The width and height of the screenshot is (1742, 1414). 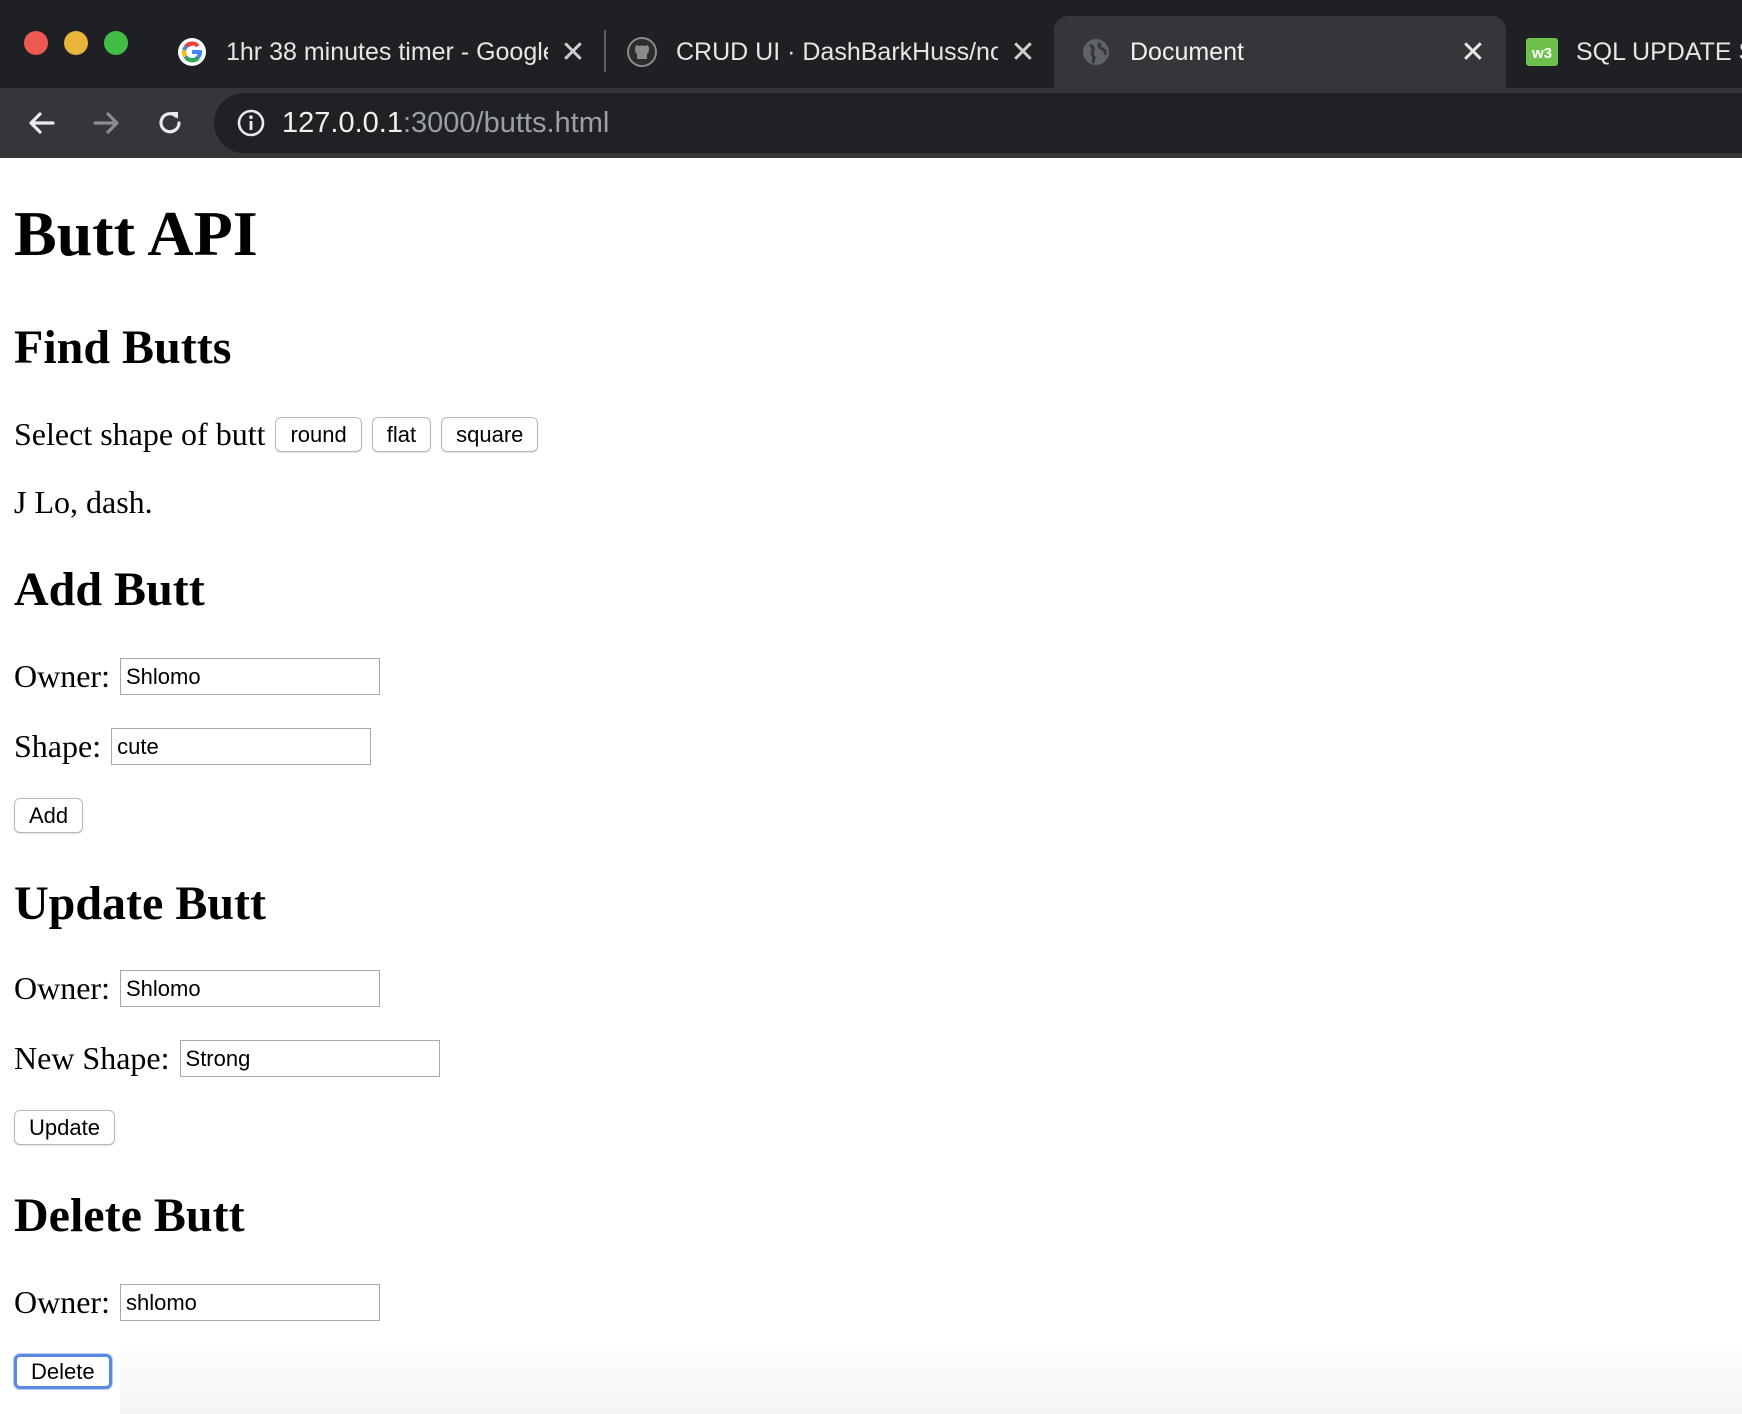 I want to click on tab-title: CRUD UI · DashBarkHuss/node, so click(x=837, y=51).